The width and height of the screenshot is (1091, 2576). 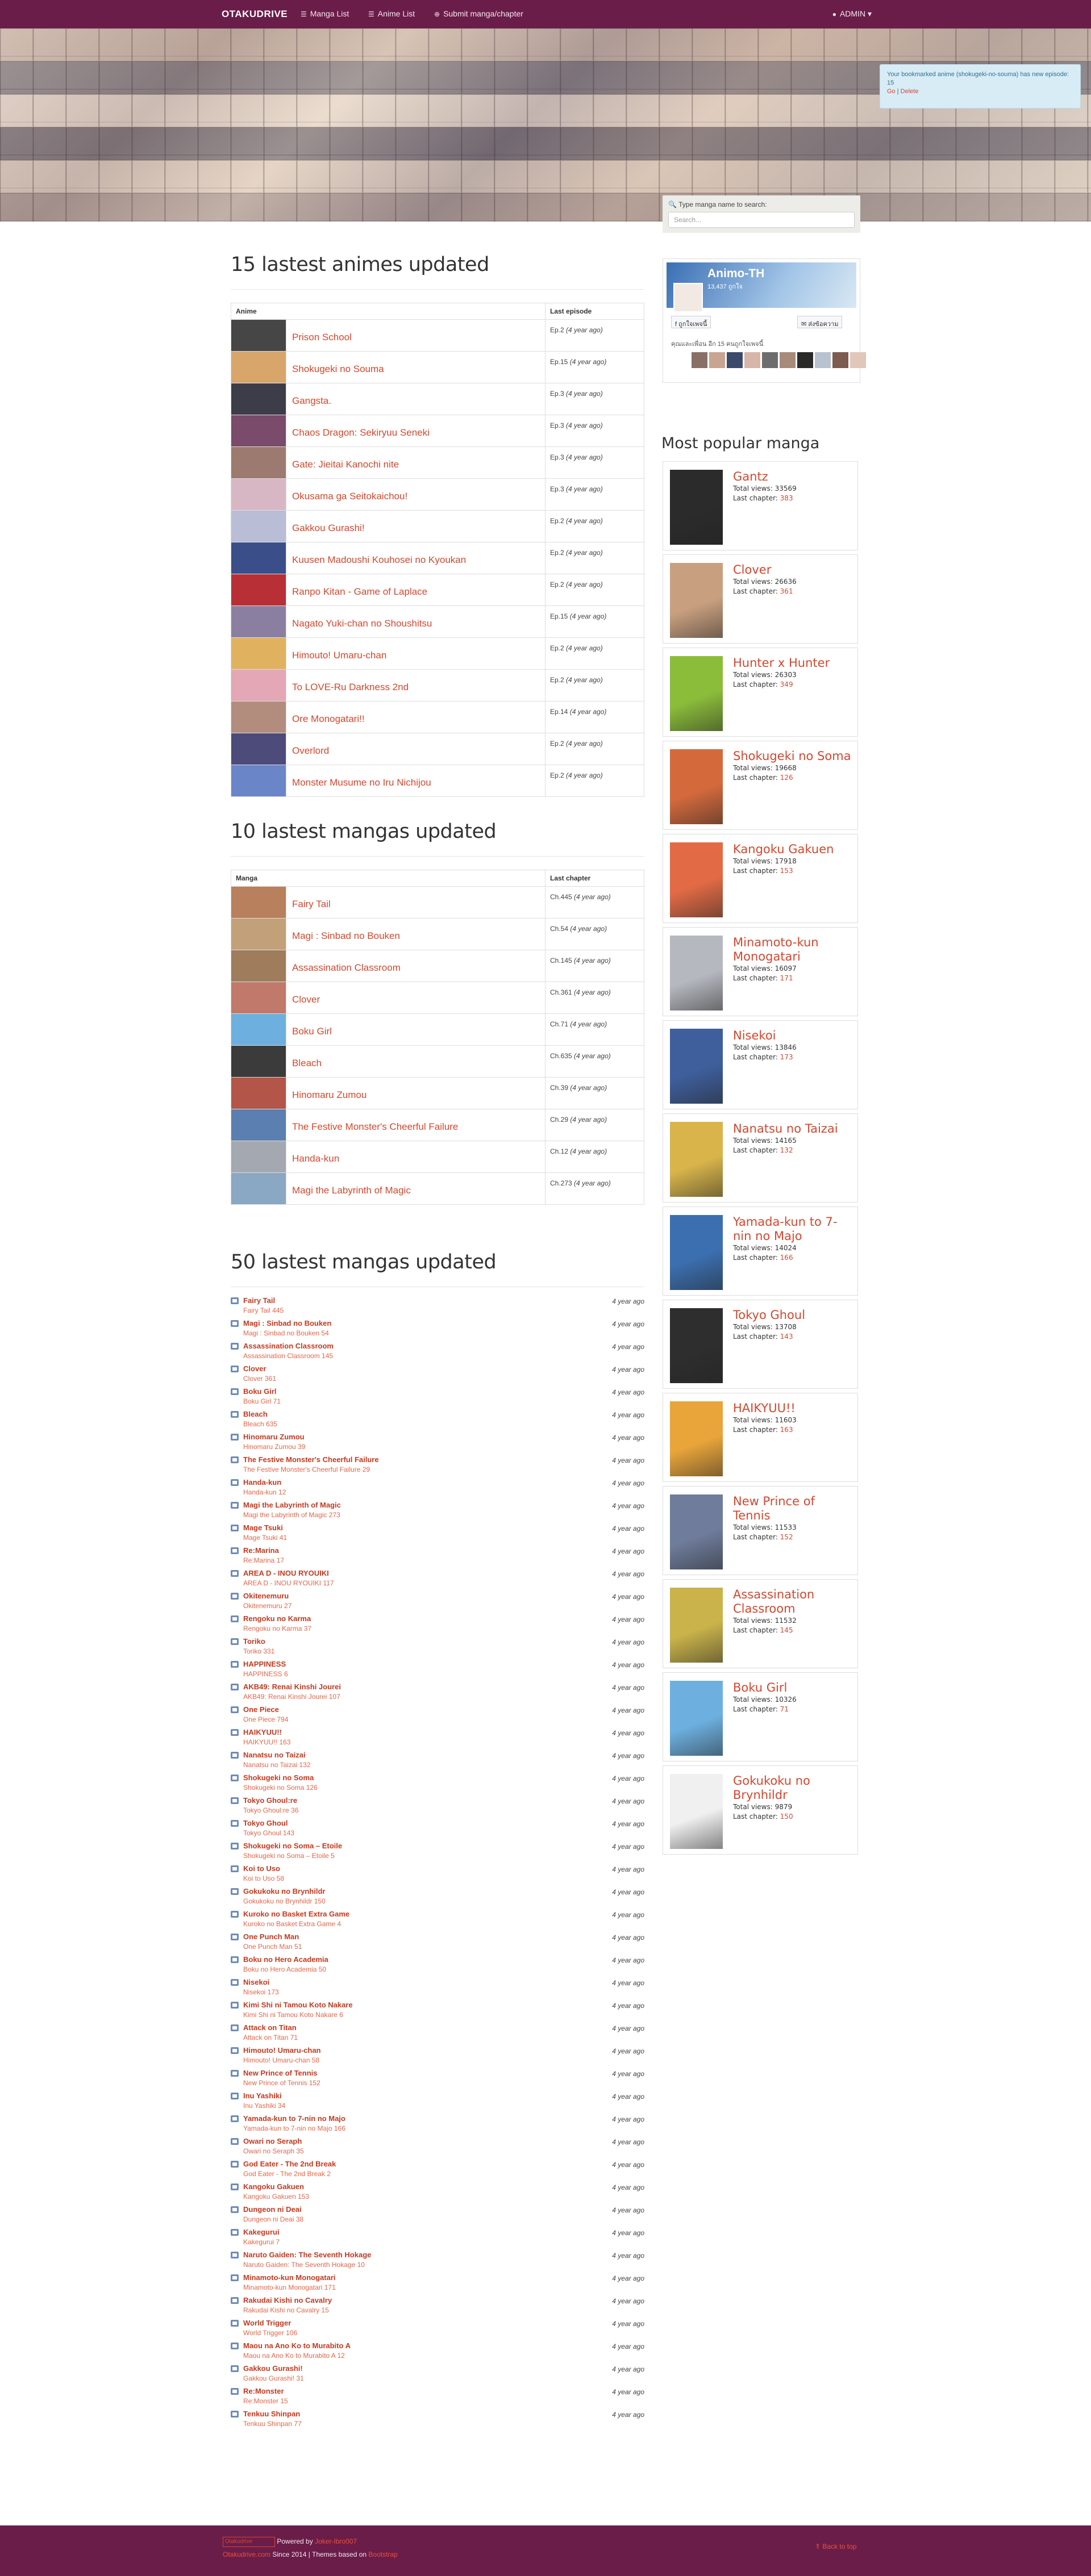 I want to click on manga-title-link: Boku Girl, so click(x=312, y=1031).